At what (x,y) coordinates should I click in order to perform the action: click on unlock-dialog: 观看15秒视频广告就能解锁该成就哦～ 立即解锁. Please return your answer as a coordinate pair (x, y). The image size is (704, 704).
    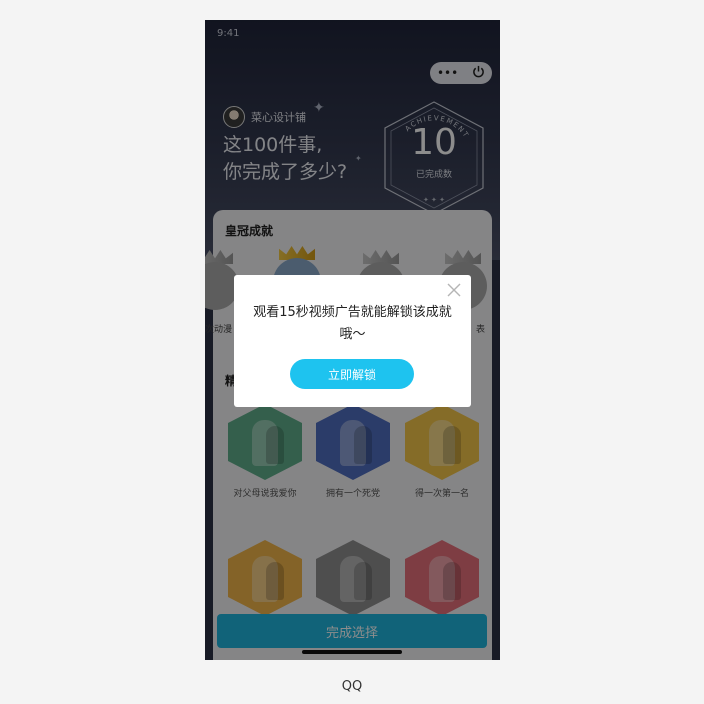
    Looking at the image, I should click on (352, 341).